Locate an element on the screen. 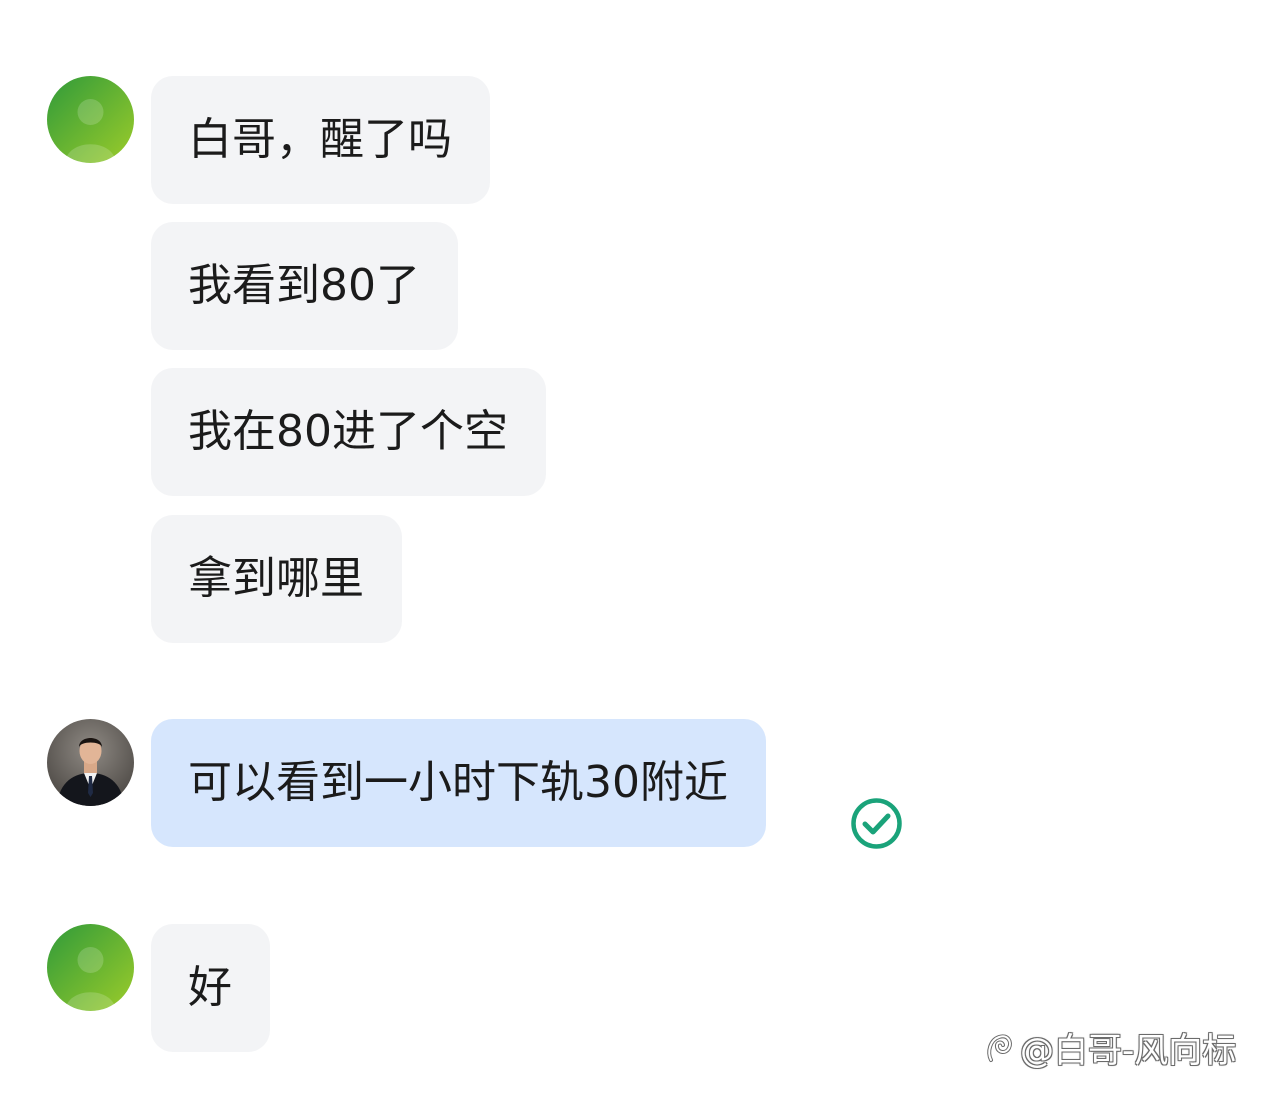  read-check-icon is located at coordinates (876, 823).